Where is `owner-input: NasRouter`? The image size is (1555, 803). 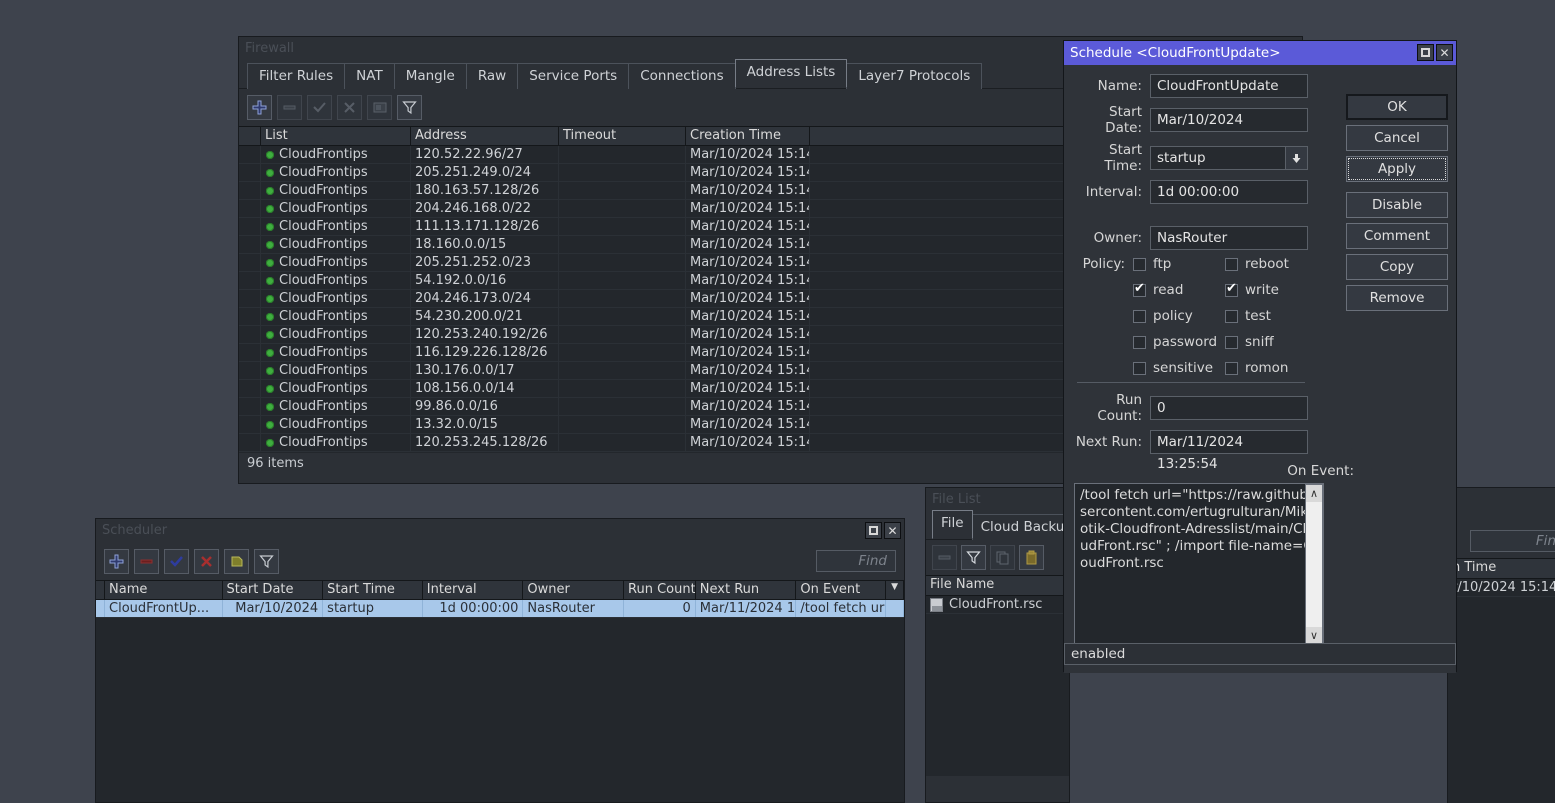
owner-input: NasRouter is located at coordinates (1229, 238).